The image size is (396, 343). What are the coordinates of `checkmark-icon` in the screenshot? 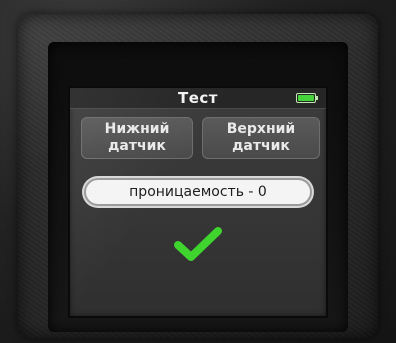 It's located at (198, 244).